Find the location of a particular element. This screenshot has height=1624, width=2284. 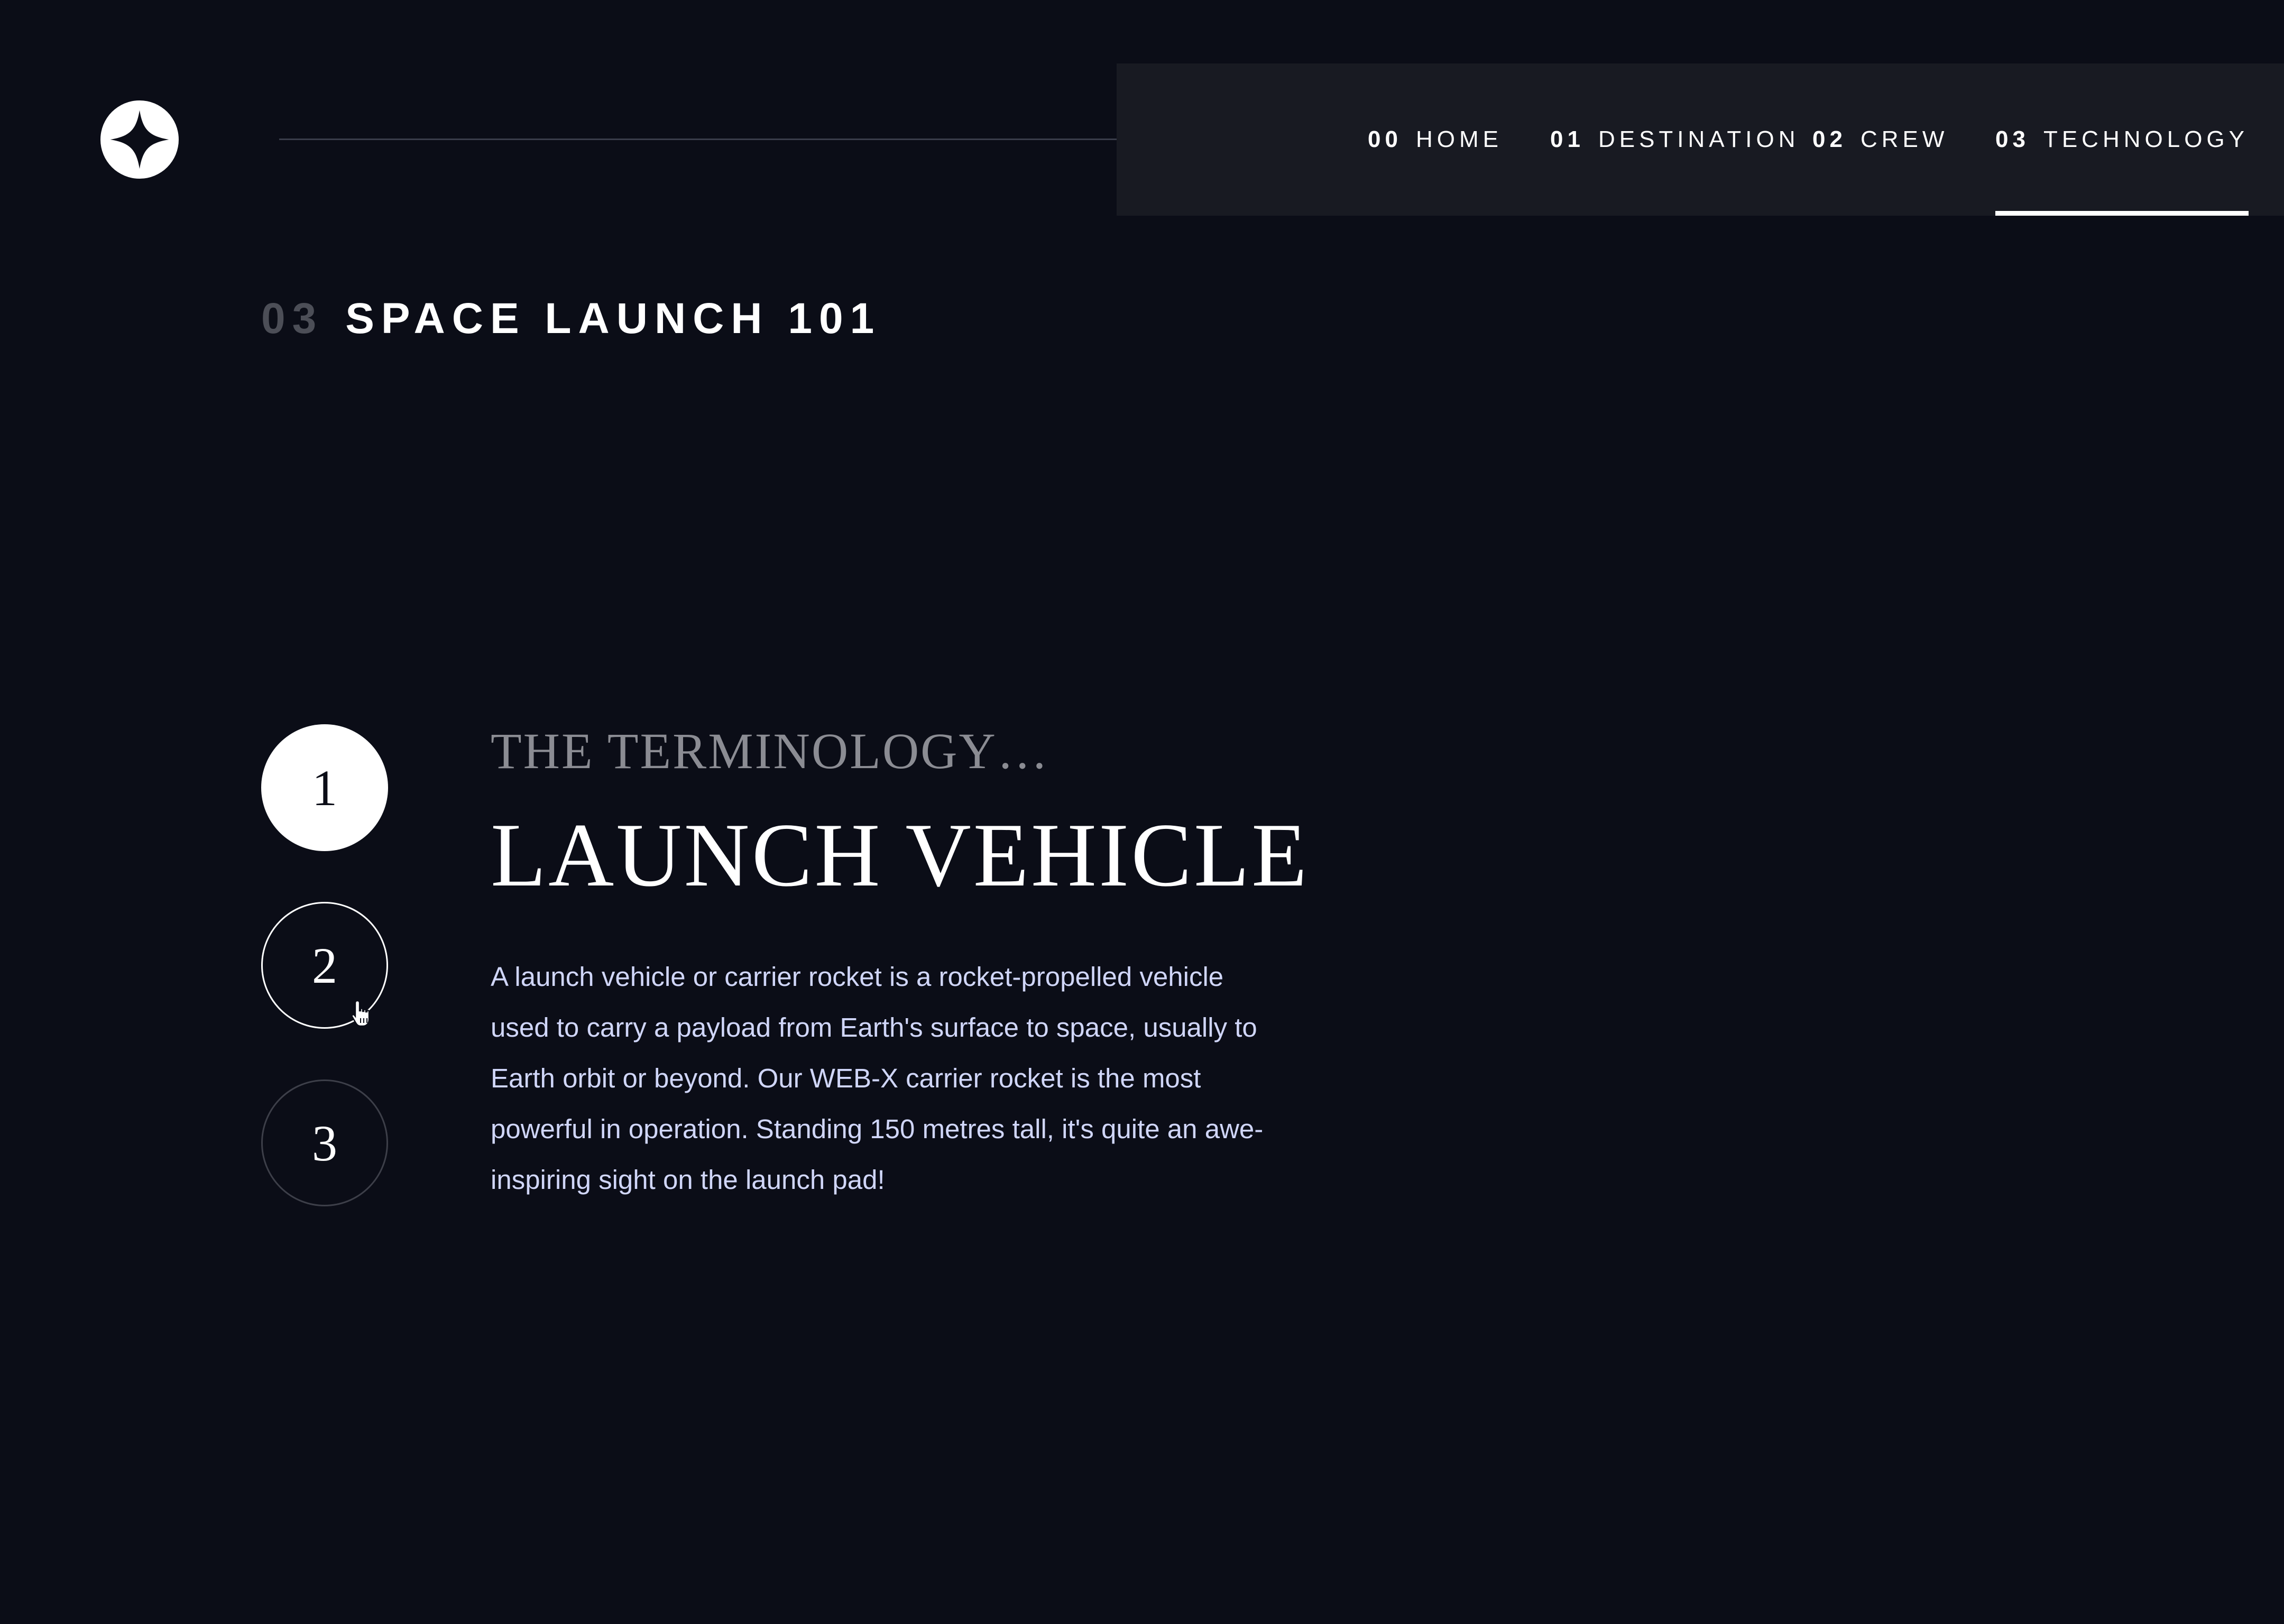

nav-item-label: HOME is located at coordinates (1459, 139).